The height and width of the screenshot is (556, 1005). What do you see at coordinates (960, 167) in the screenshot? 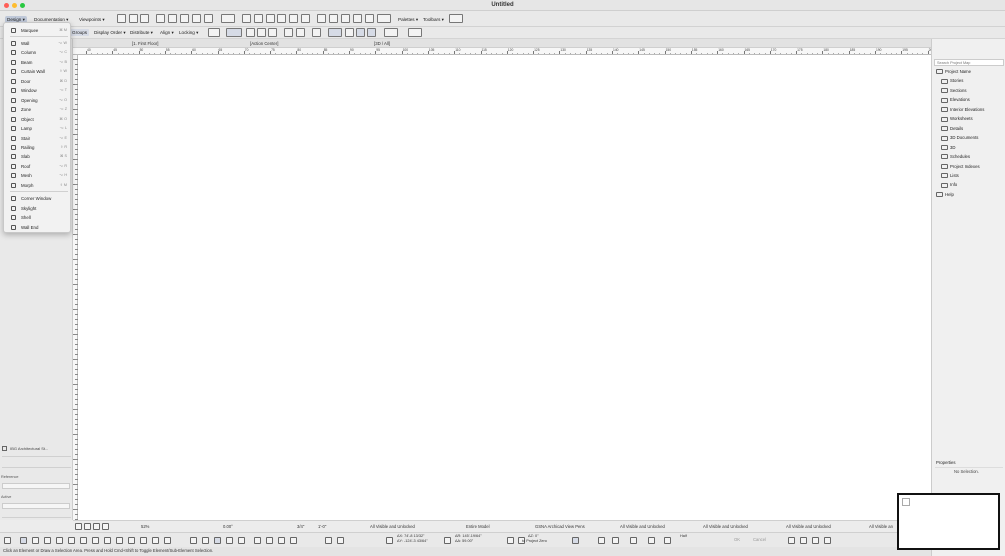
I see `project-tree-item: Project Indexes` at bounding box center [960, 167].